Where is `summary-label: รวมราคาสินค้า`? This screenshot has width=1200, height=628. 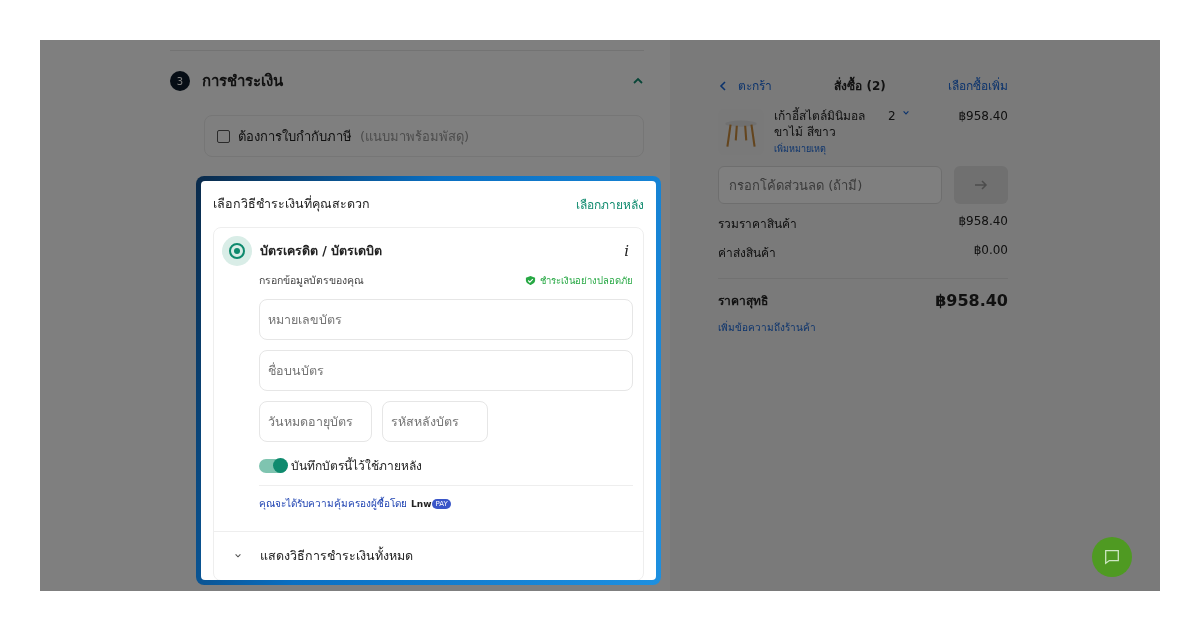 summary-label: รวมราคาสินค้า is located at coordinates (757, 225).